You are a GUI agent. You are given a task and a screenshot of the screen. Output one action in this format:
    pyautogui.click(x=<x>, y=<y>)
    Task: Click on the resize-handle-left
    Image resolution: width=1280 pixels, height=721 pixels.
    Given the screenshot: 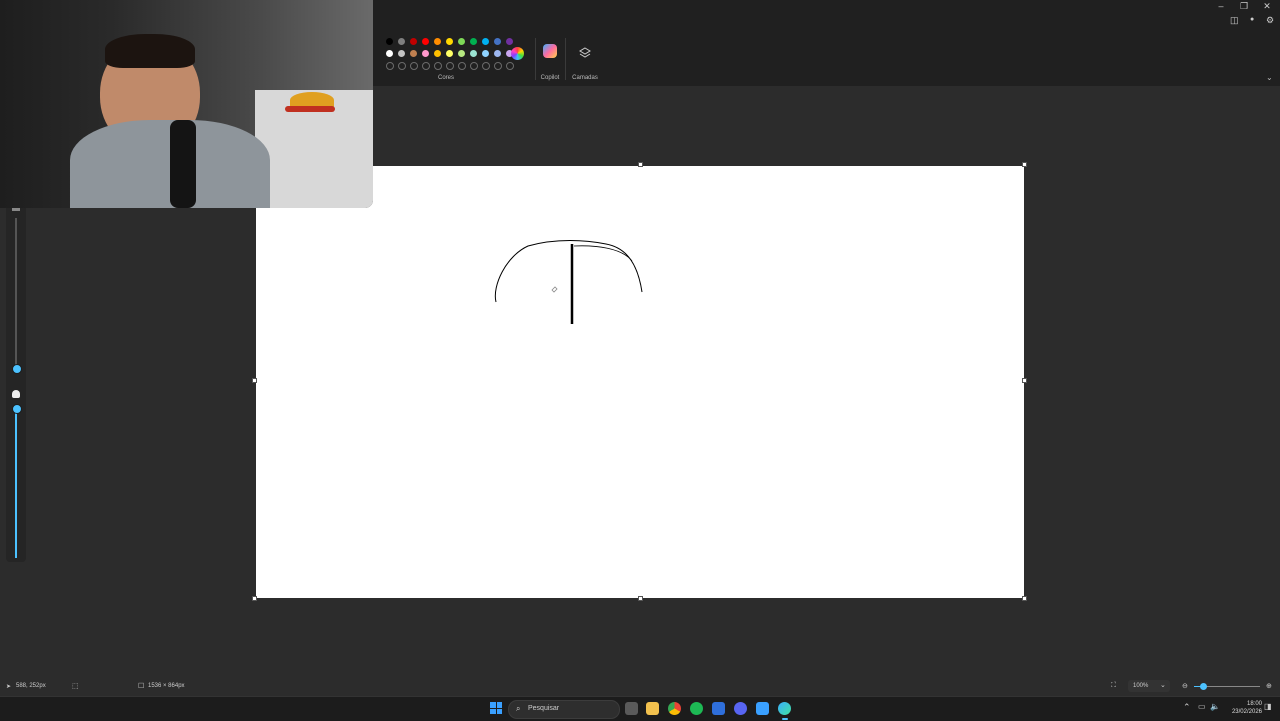 What is the action you would take?
    pyautogui.click(x=254, y=380)
    